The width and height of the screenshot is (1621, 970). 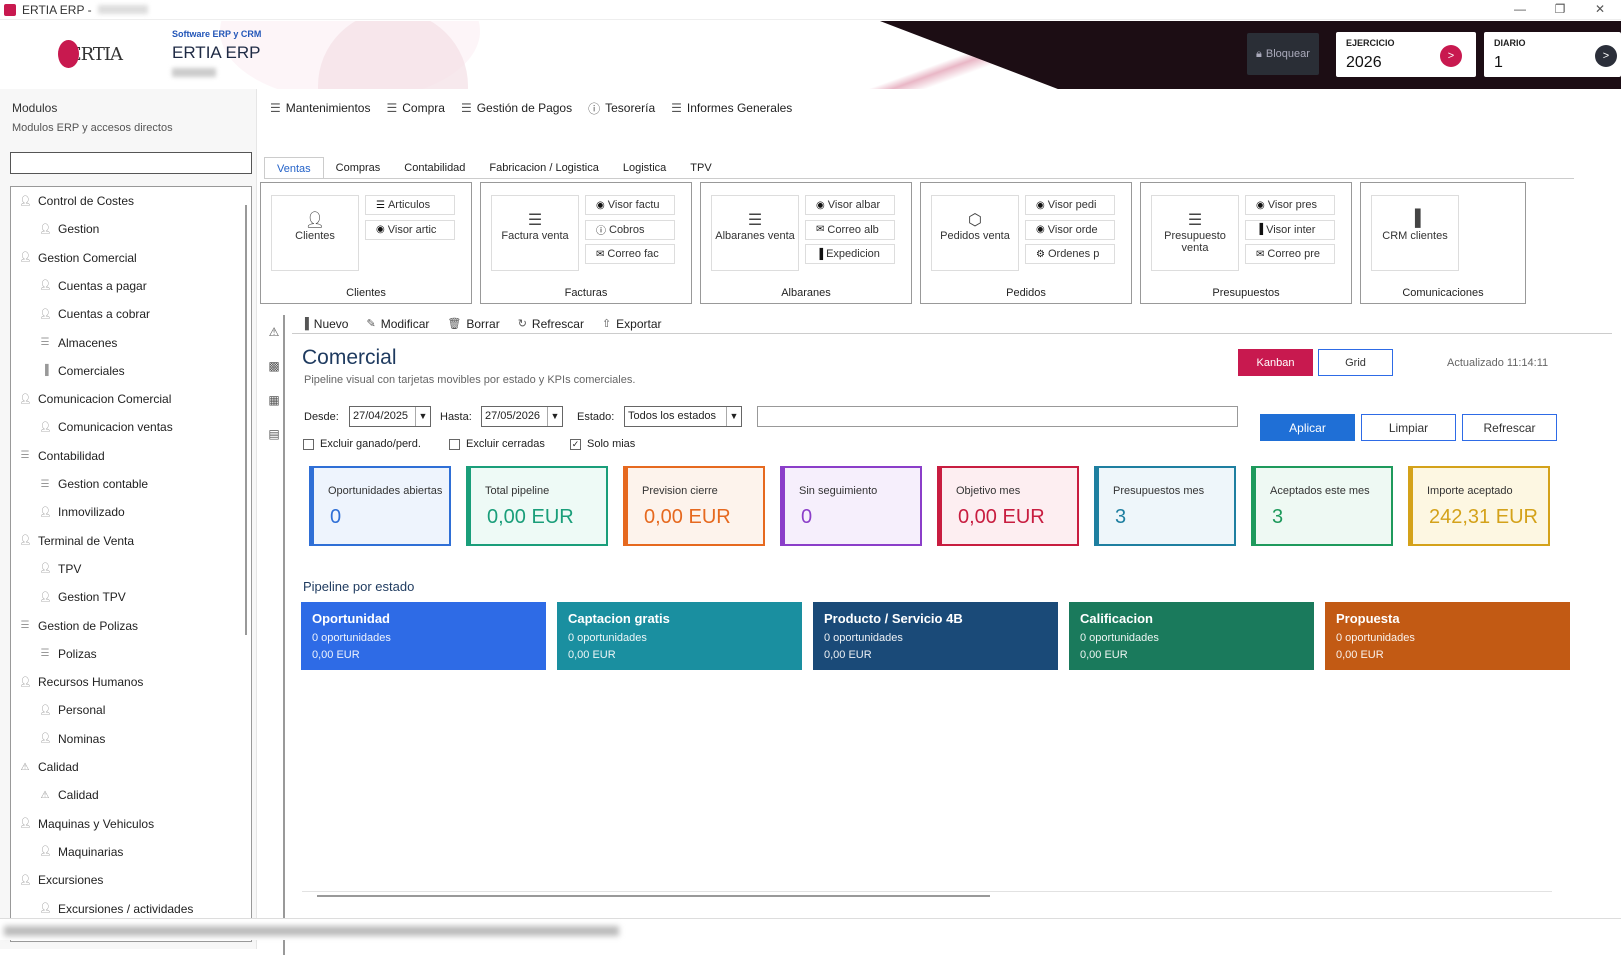 I want to click on filter-search-input, so click(x=997, y=416).